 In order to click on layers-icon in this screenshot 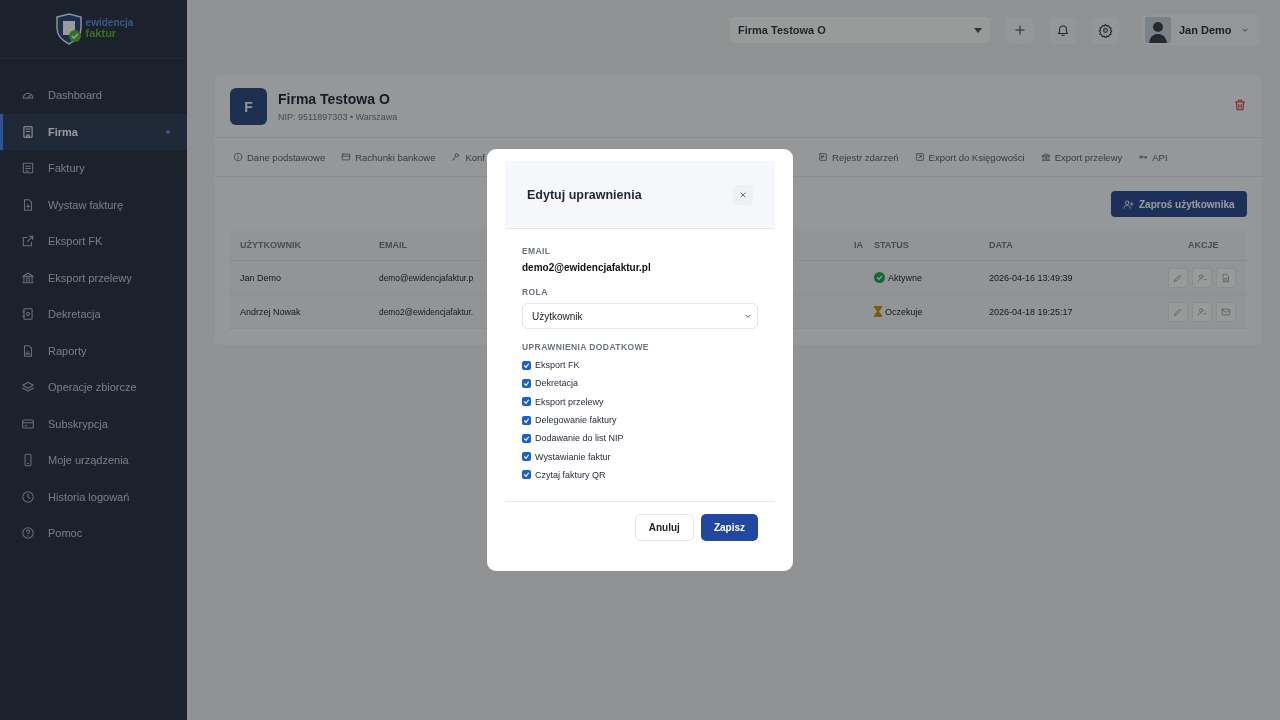, I will do `click(28, 387)`.